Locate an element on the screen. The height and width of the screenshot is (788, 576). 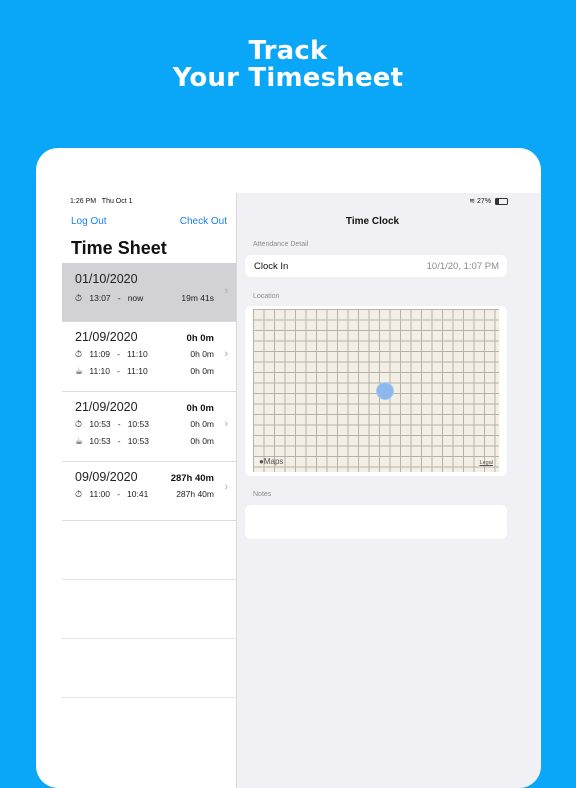
shift-row: ⏱ 13:07 - now is located at coordinates (109, 298).